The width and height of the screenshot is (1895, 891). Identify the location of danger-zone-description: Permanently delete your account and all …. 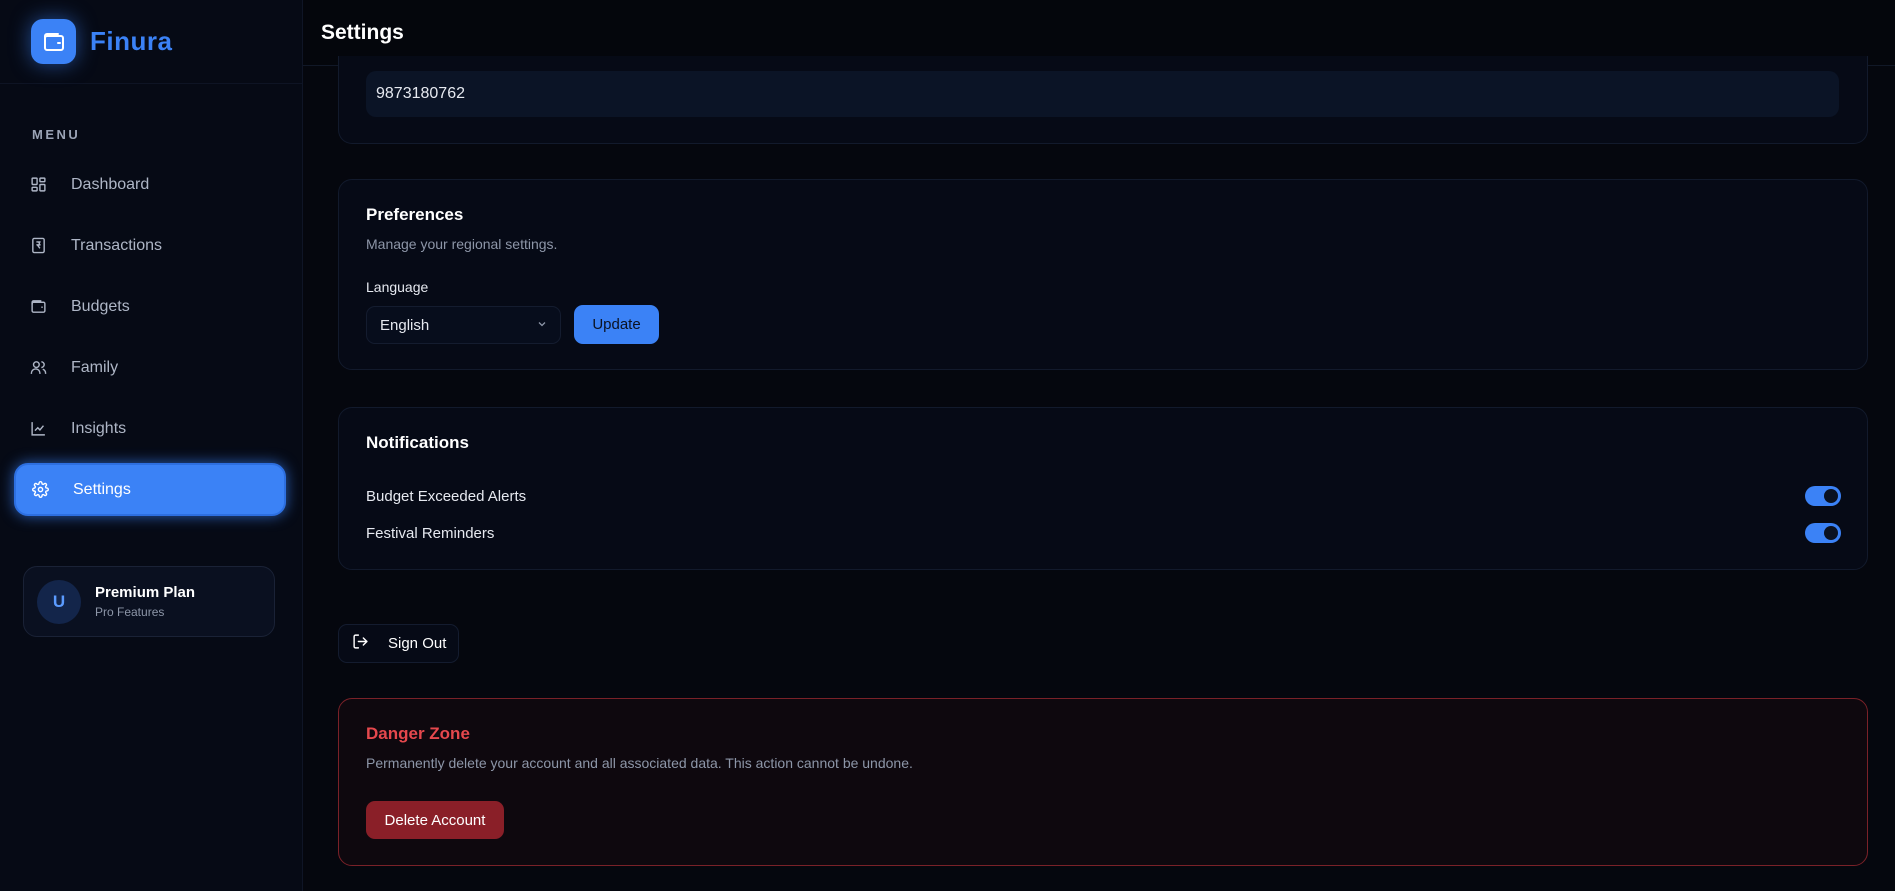
(639, 763).